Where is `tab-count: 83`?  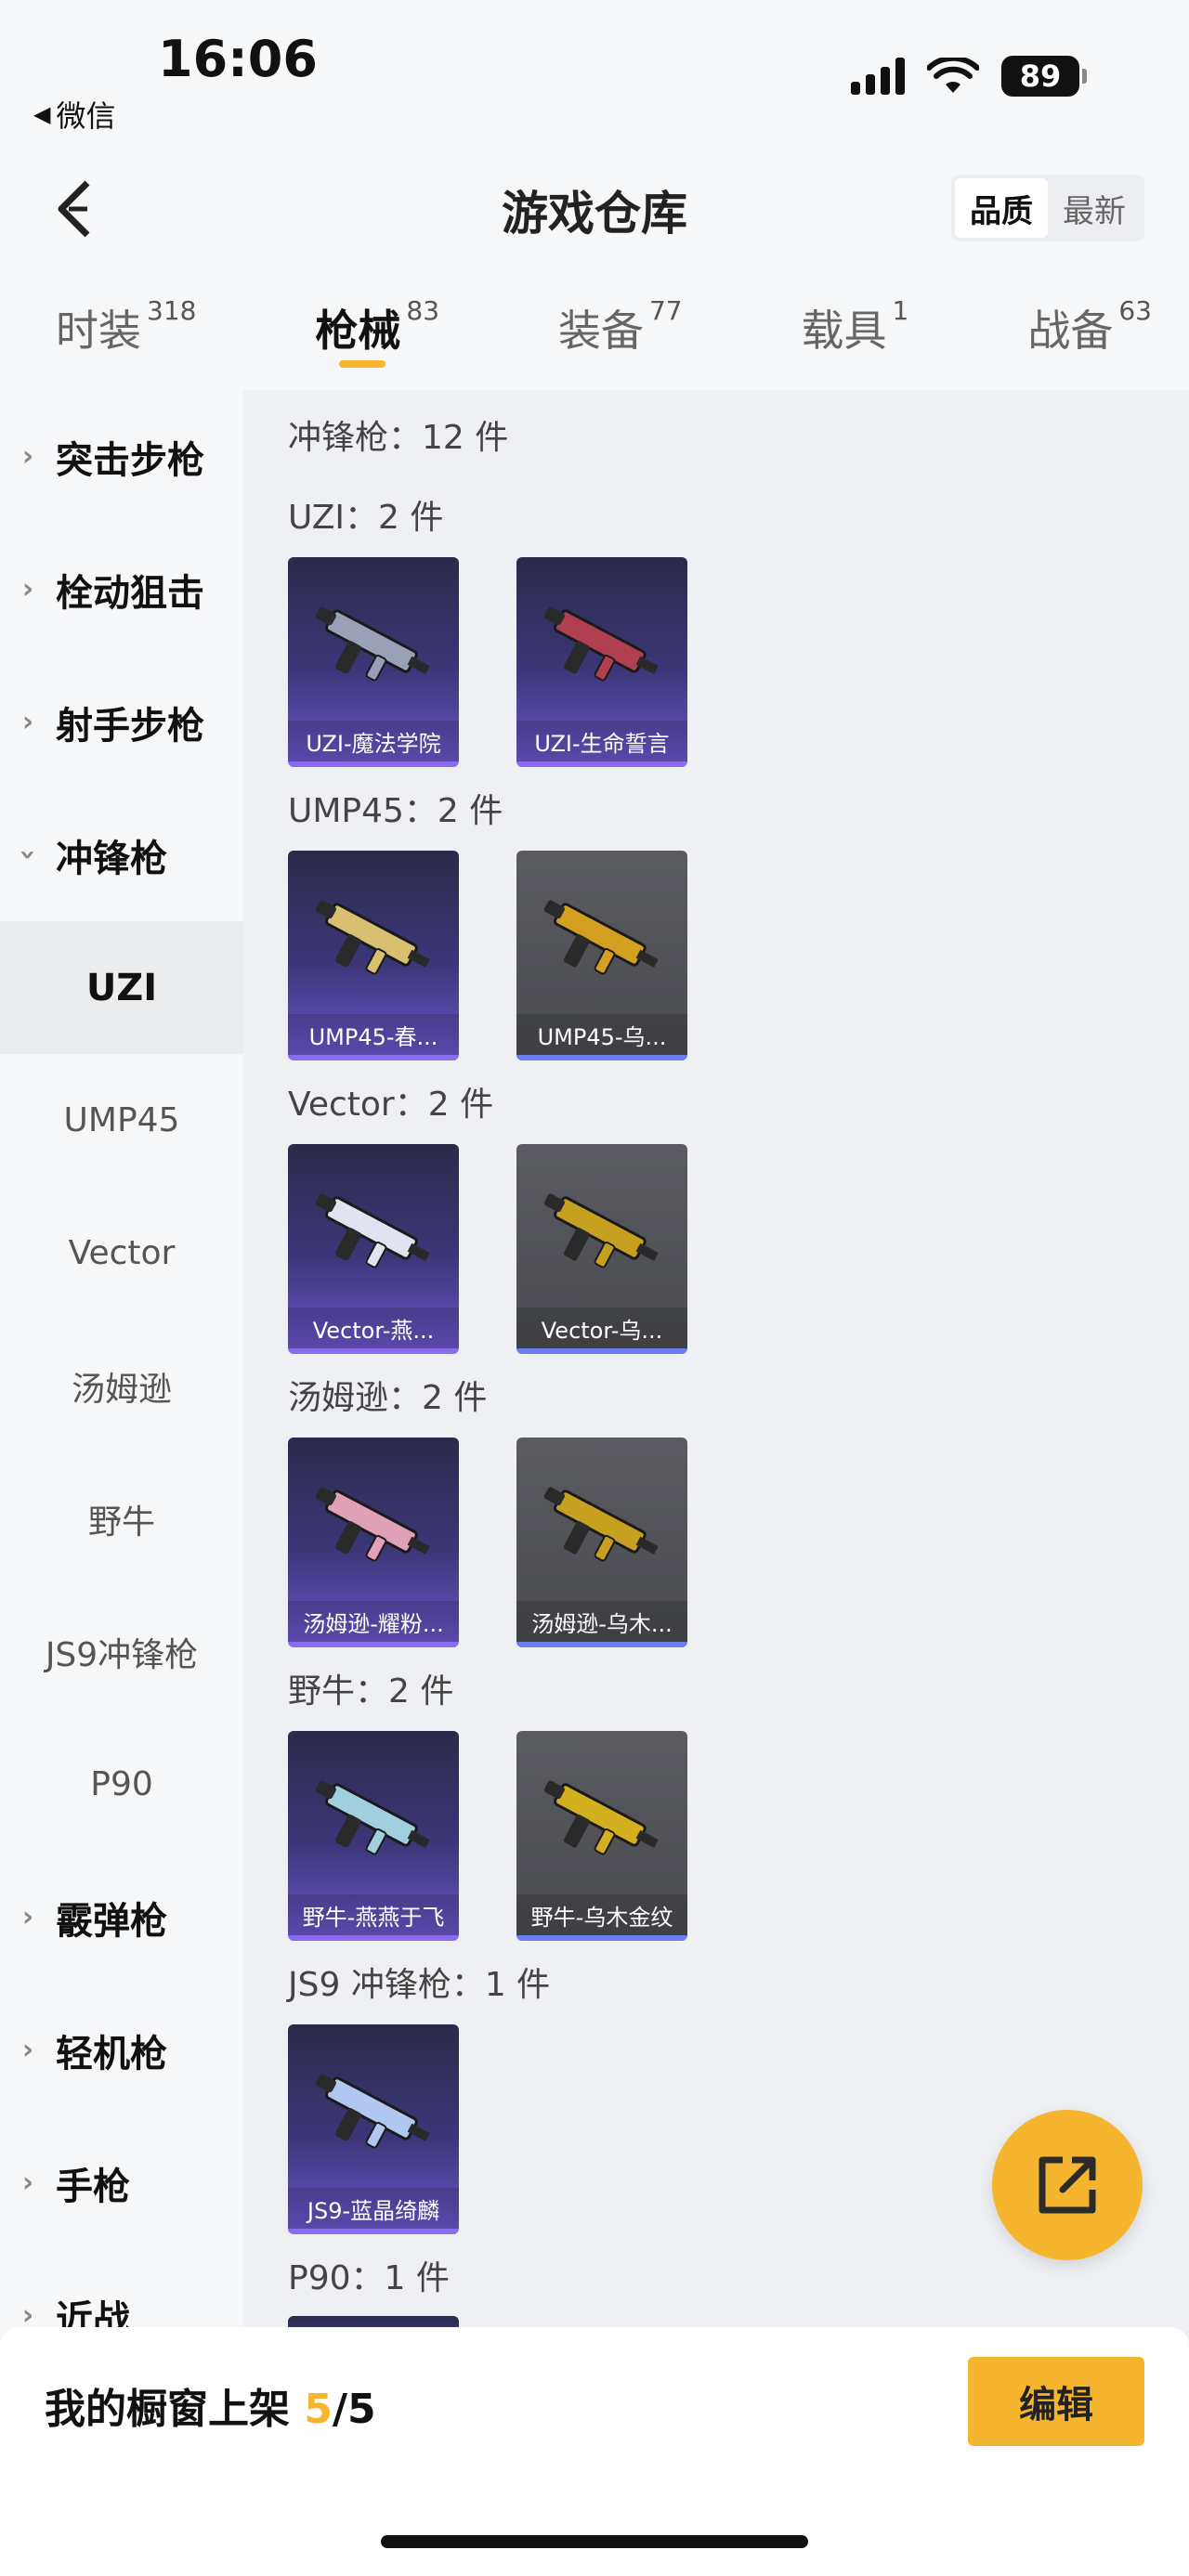 tab-count: 83 is located at coordinates (423, 310).